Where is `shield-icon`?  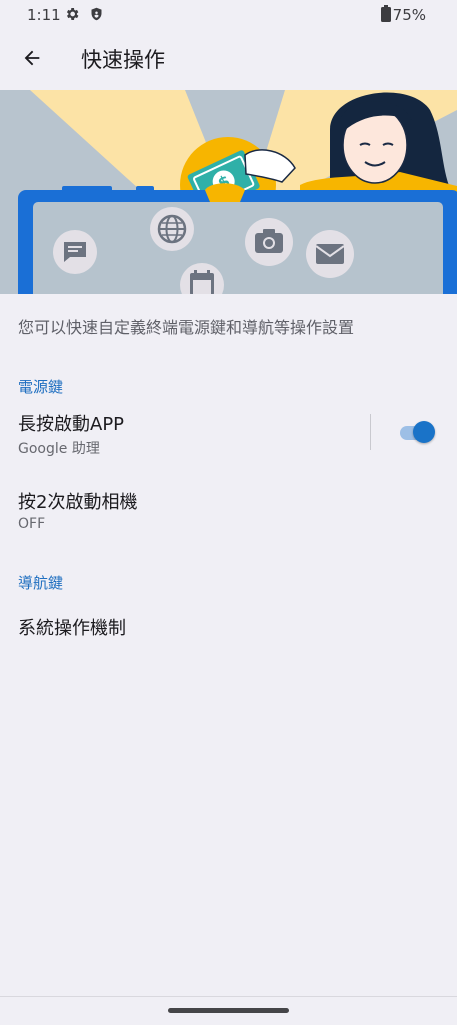
shield-icon is located at coordinates (96, 16).